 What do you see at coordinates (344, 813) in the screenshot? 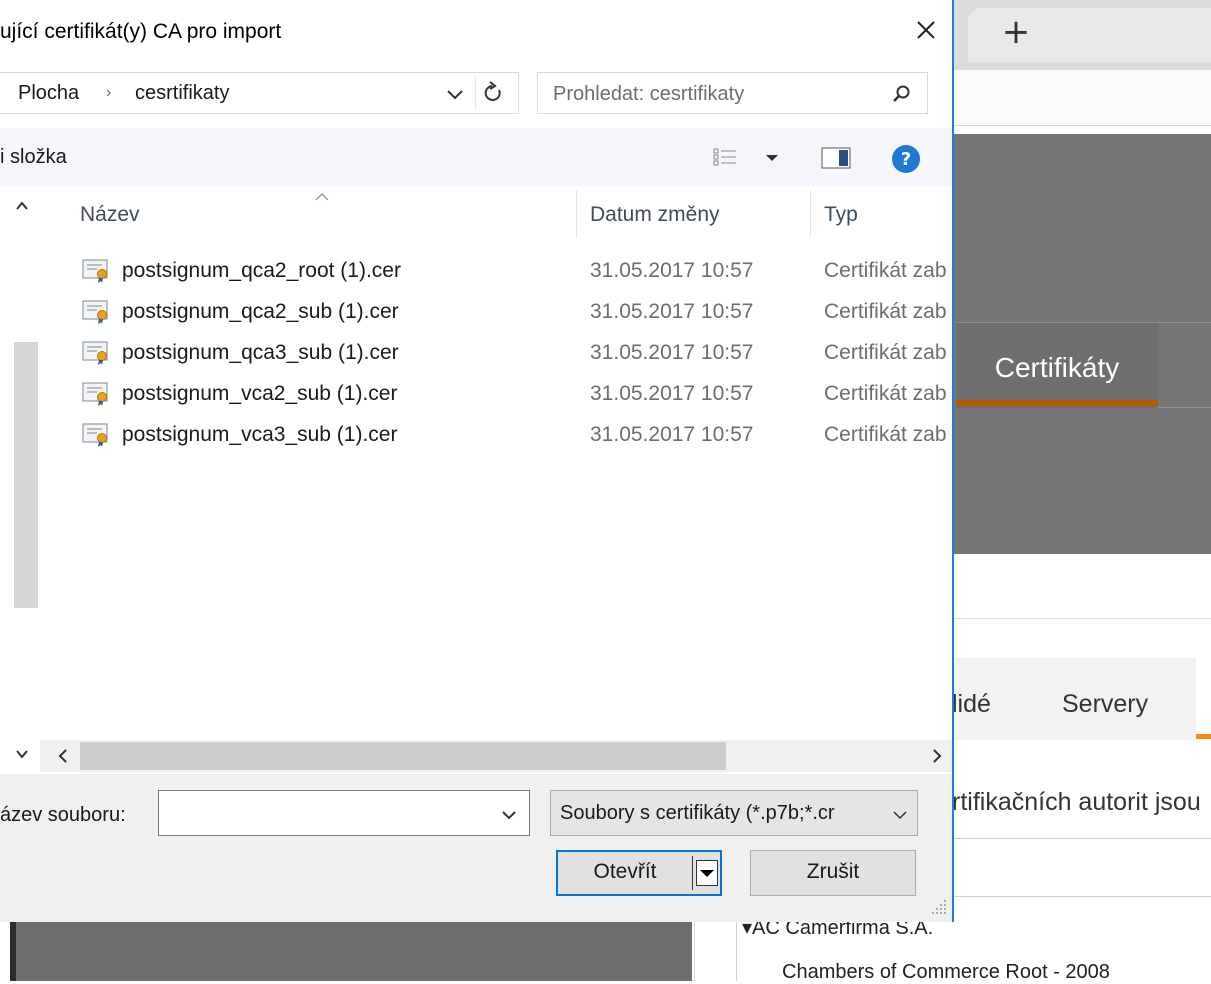
I see `filename-input` at bounding box center [344, 813].